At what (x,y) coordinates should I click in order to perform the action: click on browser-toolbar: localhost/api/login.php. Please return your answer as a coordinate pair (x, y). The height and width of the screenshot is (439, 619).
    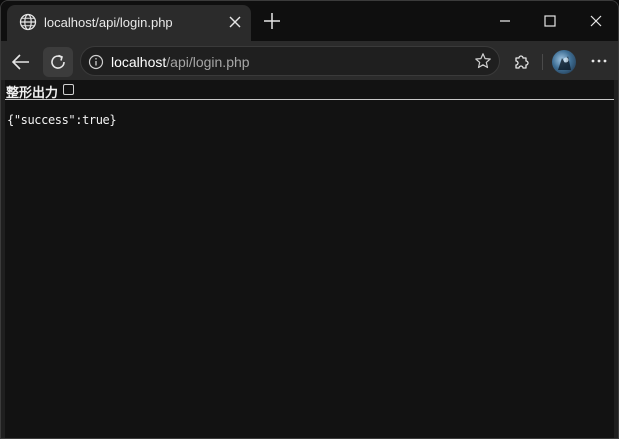
    Looking at the image, I should click on (309, 60).